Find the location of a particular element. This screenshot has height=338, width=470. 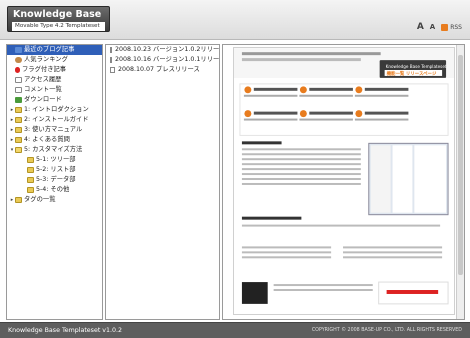

tree-item: 5-2: リスト部 is located at coordinates (54, 170).